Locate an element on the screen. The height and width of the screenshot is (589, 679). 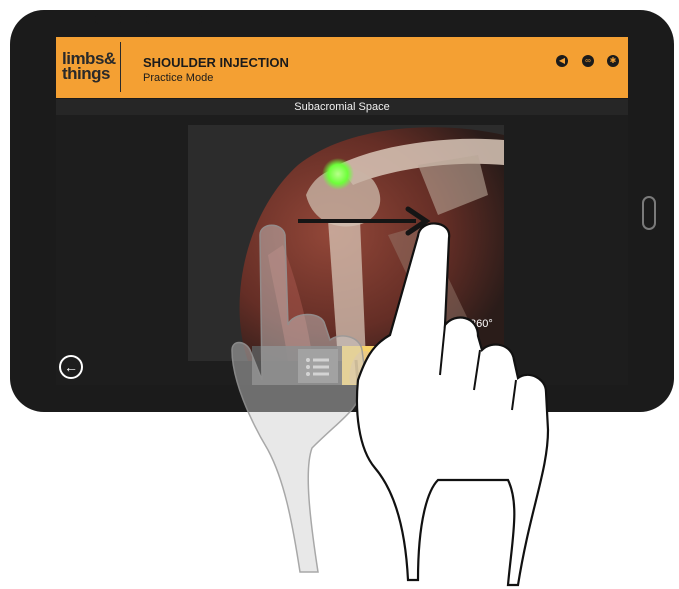
brand-logo: limbs& things is located at coordinates (89, 66).